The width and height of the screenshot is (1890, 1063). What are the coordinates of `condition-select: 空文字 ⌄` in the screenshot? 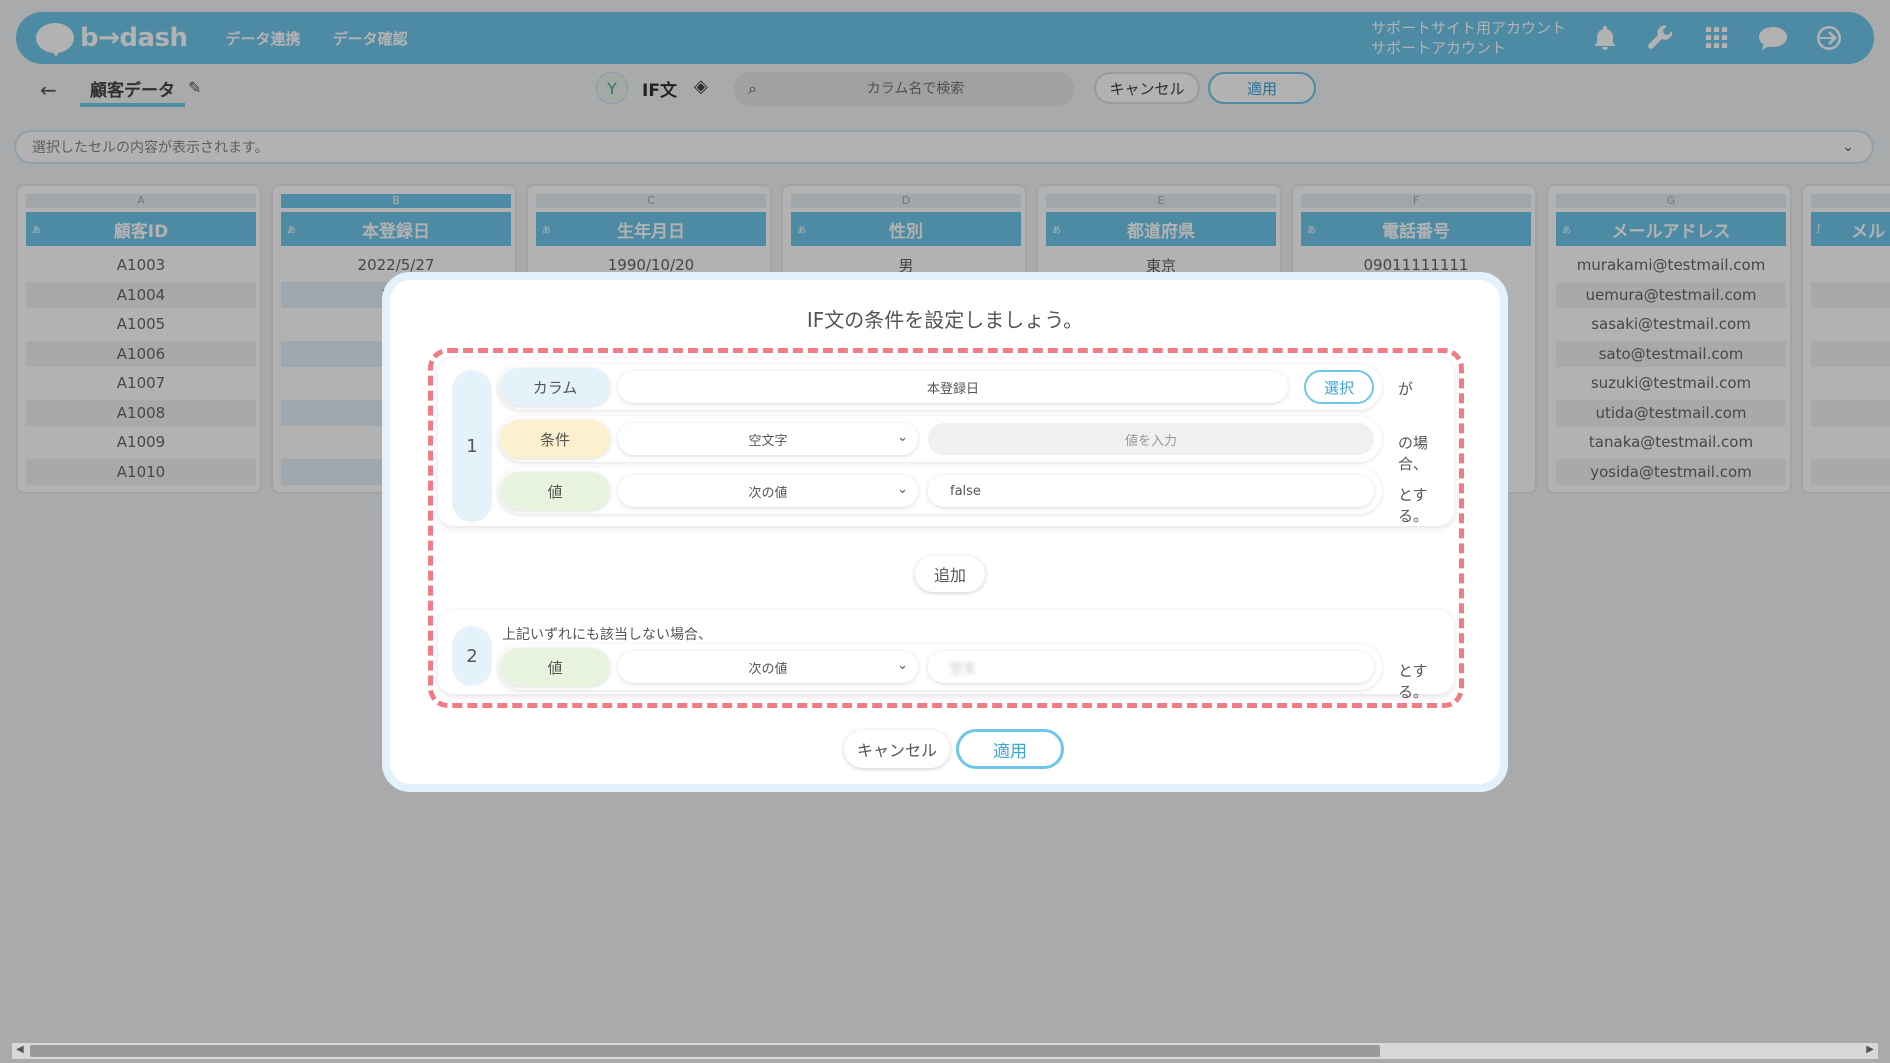 It's located at (768, 439).